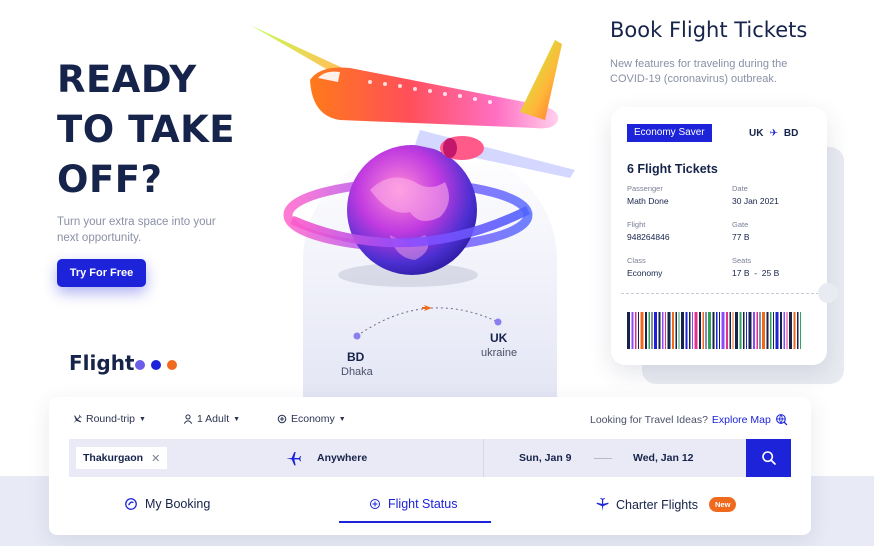  What do you see at coordinates (672, 169) in the screenshot?
I see `ticket-count: 6 Flight Tickets` at bounding box center [672, 169].